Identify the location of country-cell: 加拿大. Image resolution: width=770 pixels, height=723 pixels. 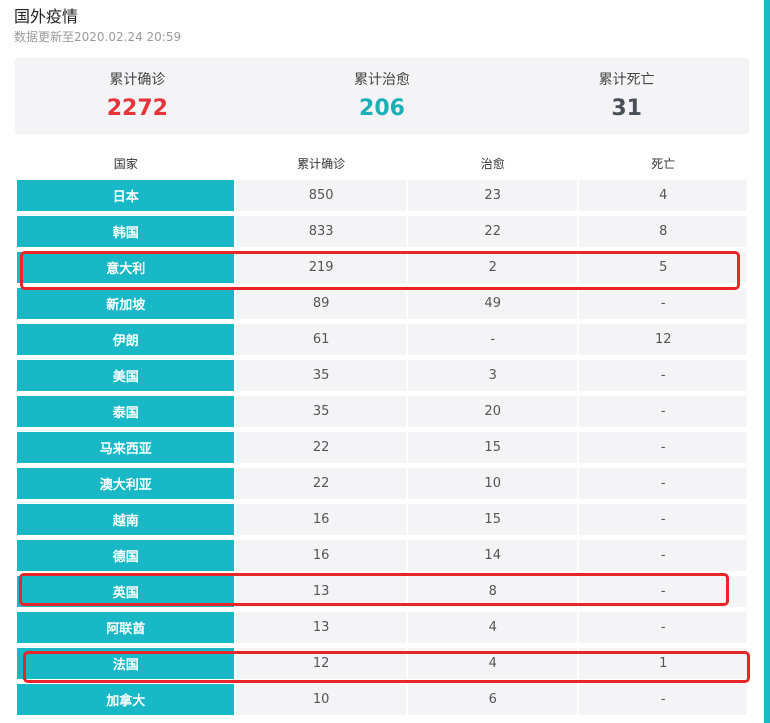
(126, 699).